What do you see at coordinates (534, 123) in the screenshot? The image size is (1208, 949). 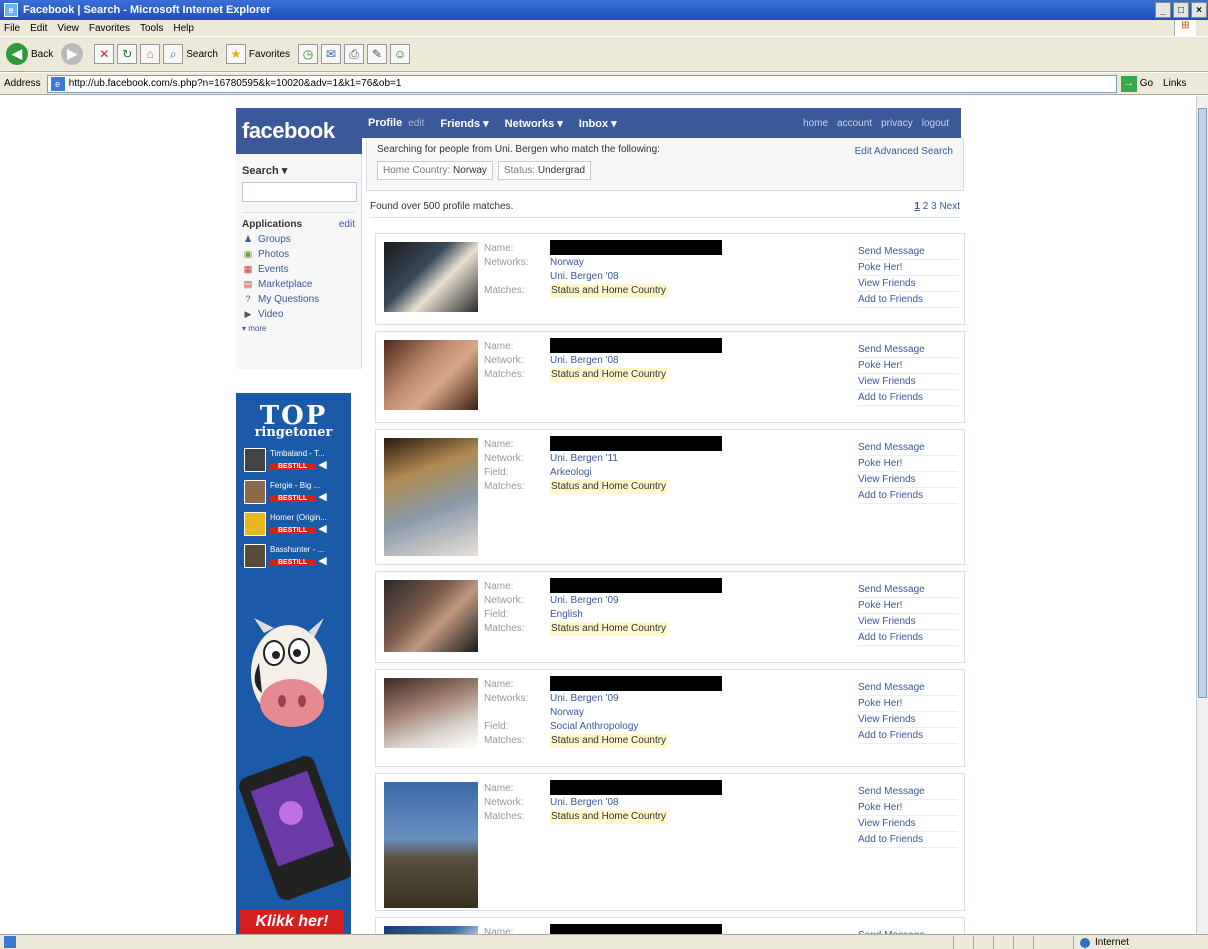 I see `nav-networks: Networks ▾` at bounding box center [534, 123].